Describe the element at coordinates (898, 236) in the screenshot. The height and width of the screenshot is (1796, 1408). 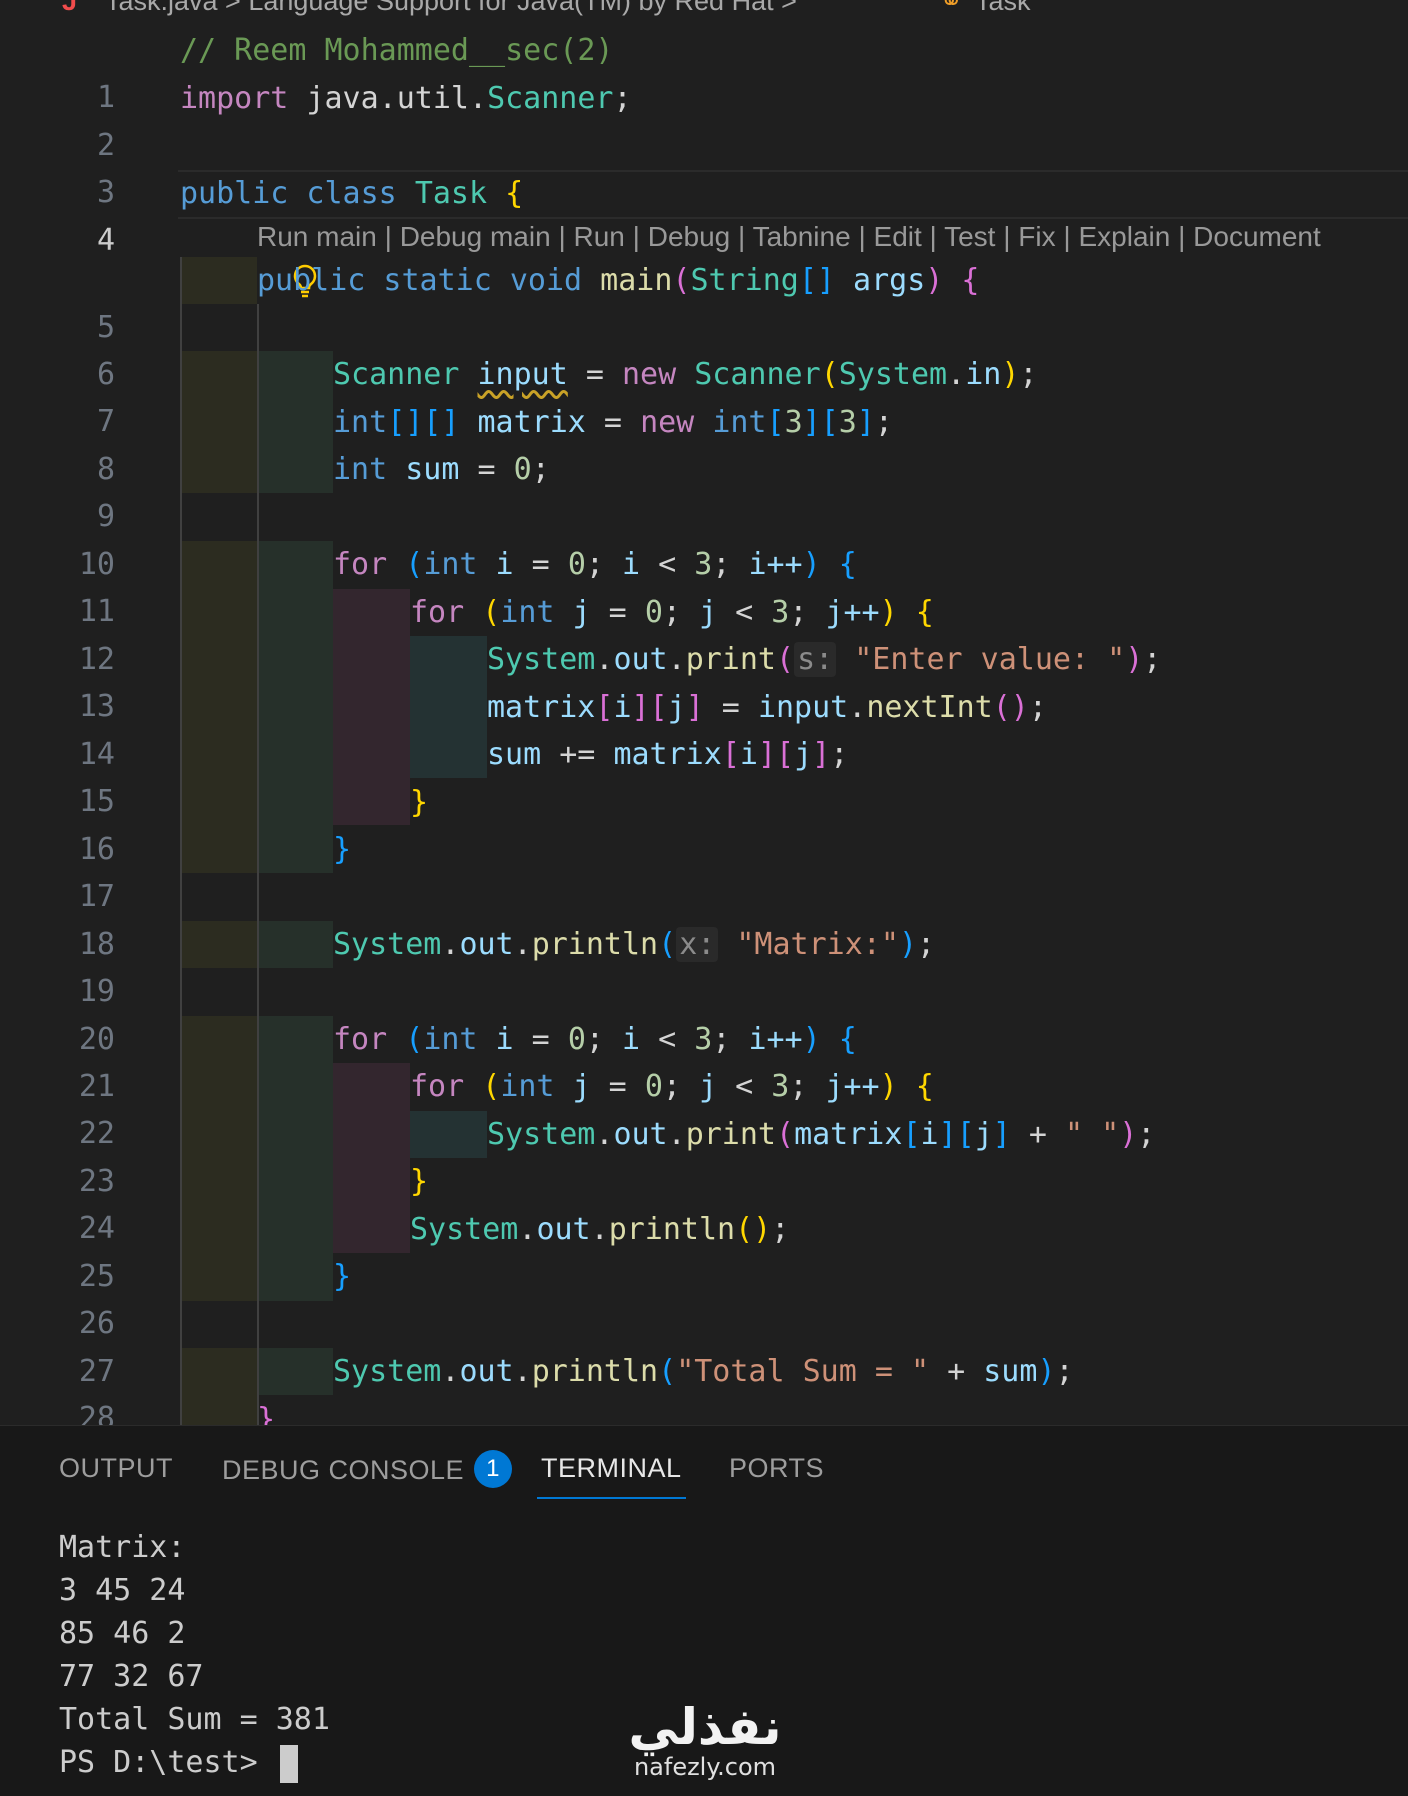
I see `code-lens-edit: Edit` at that location.